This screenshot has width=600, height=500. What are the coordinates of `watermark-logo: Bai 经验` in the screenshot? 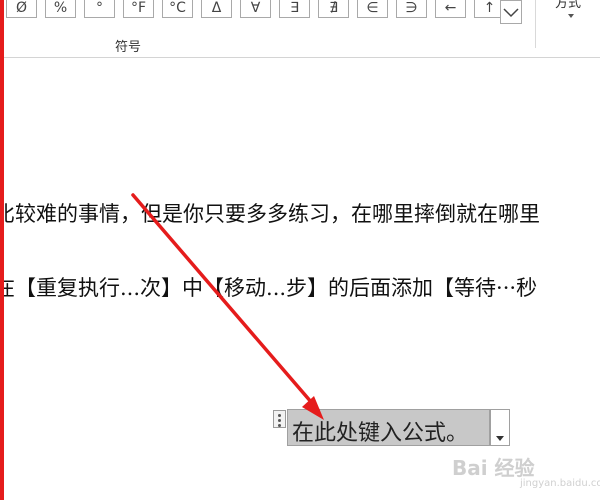 It's located at (493, 468).